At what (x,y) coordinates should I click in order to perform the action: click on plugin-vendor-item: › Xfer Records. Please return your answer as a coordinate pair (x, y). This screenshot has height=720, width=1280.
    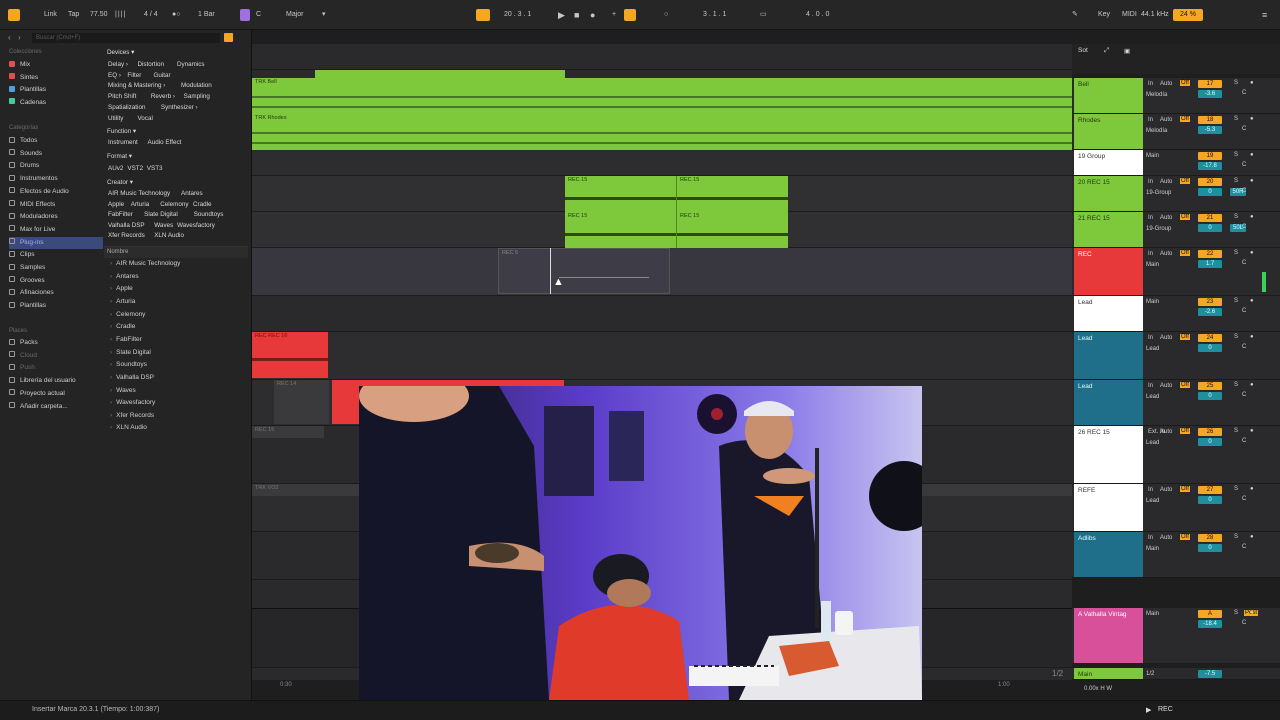
    Looking at the image, I should click on (132, 416).